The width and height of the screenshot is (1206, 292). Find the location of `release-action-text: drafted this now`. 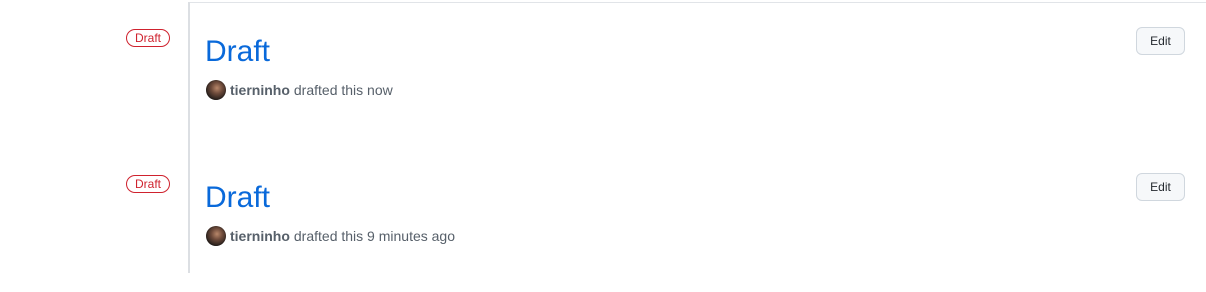

release-action-text: drafted this now is located at coordinates (343, 90).